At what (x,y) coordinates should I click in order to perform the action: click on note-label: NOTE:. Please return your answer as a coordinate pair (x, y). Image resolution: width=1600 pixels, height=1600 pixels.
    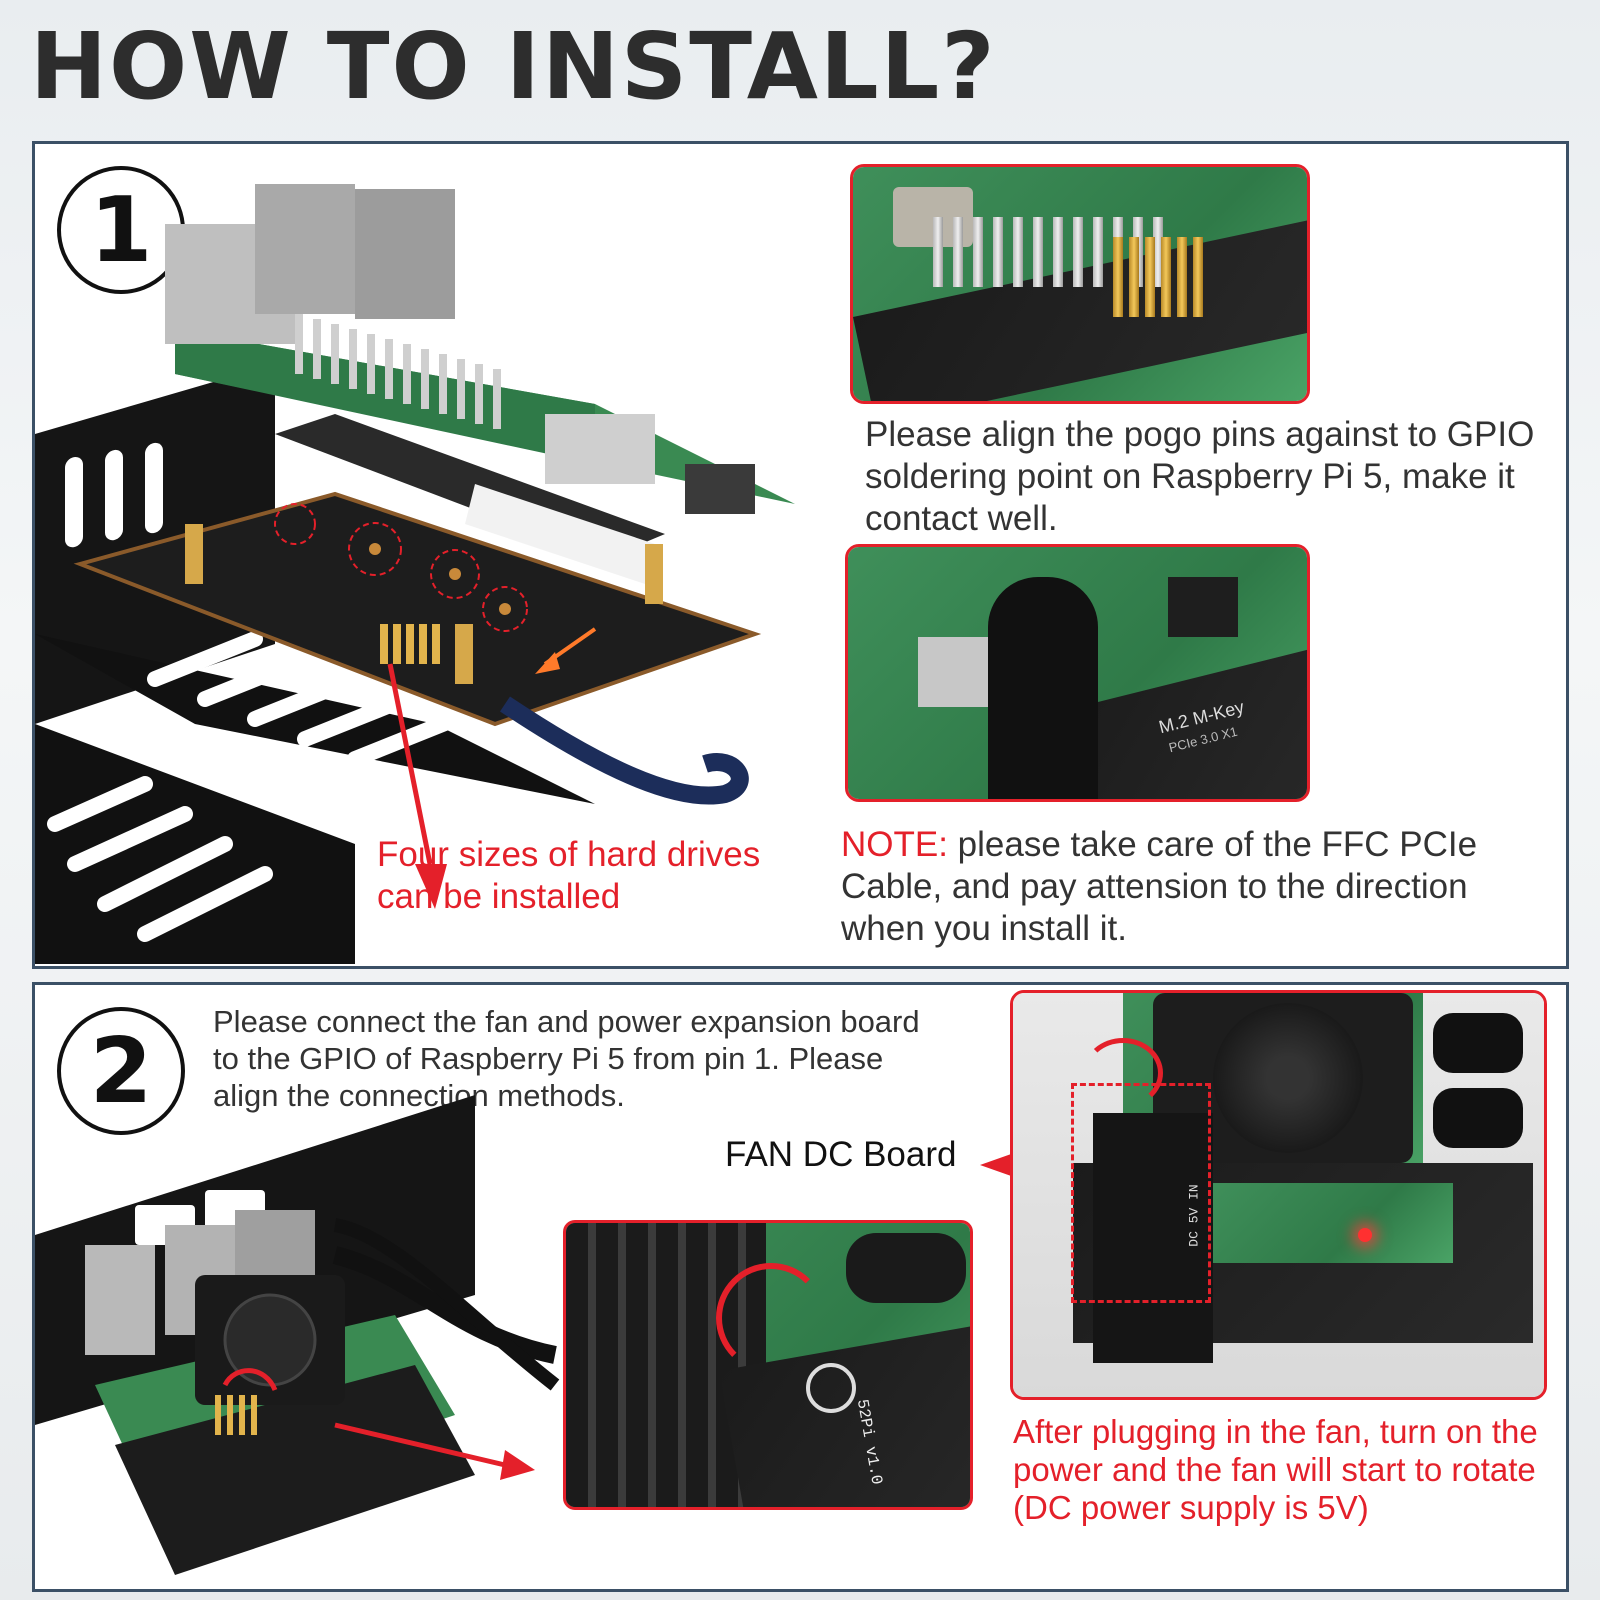
    Looking at the image, I should click on (894, 844).